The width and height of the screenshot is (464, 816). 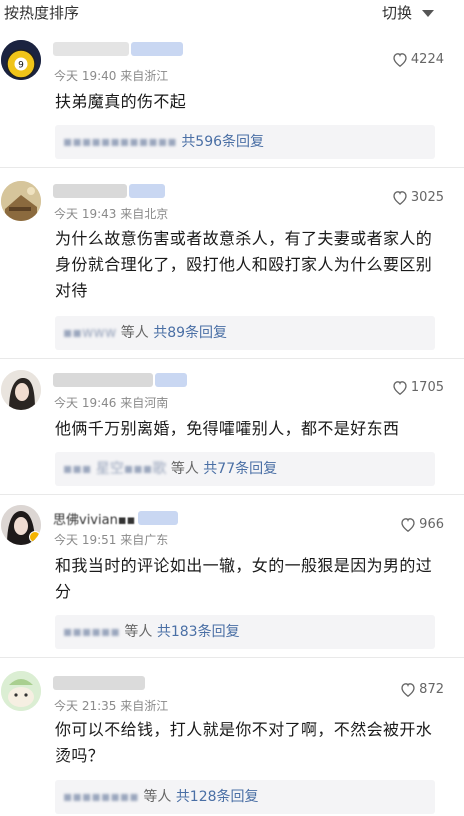 I want to click on comment-sort-bar: 按热度排序 切换, so click(x=232, y=14).